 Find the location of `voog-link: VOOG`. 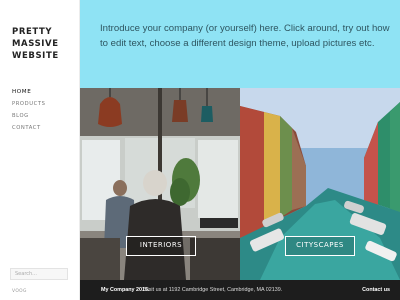

voog-link: VOOG is located at coordinates (19, 291).